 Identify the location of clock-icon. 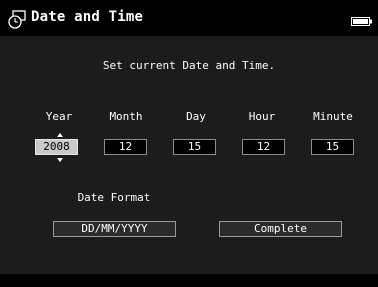
(17, 19).